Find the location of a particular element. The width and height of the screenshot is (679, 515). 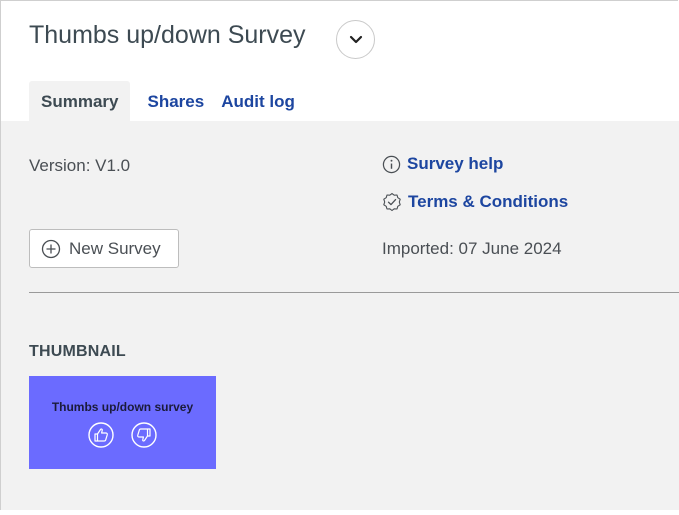

thumbs-down-icon is located at coordinates (144, 435).